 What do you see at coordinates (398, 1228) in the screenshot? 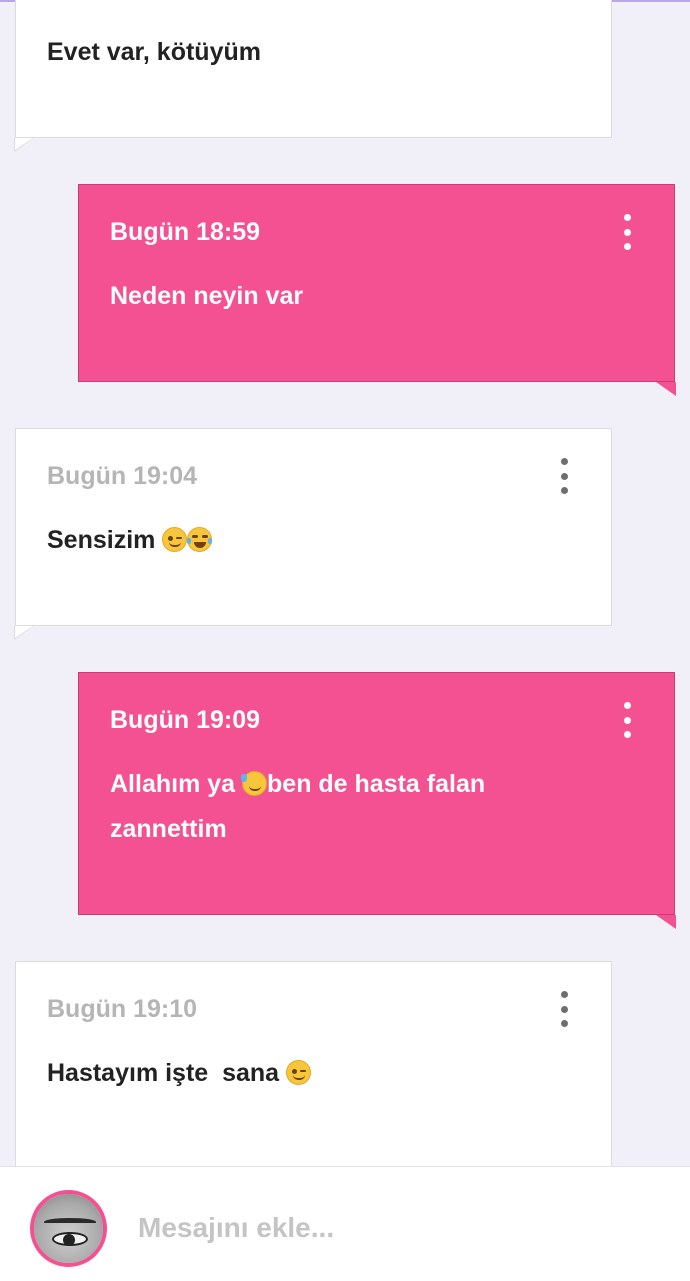
I see `message-input` at bounding box center [398, 1228].